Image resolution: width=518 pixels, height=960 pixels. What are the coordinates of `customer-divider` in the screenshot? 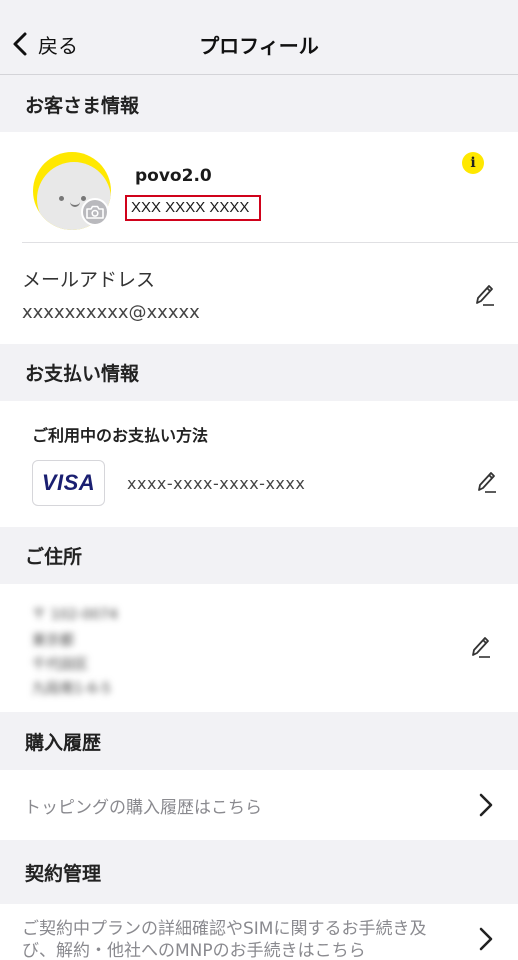 It's located at (270, 242).